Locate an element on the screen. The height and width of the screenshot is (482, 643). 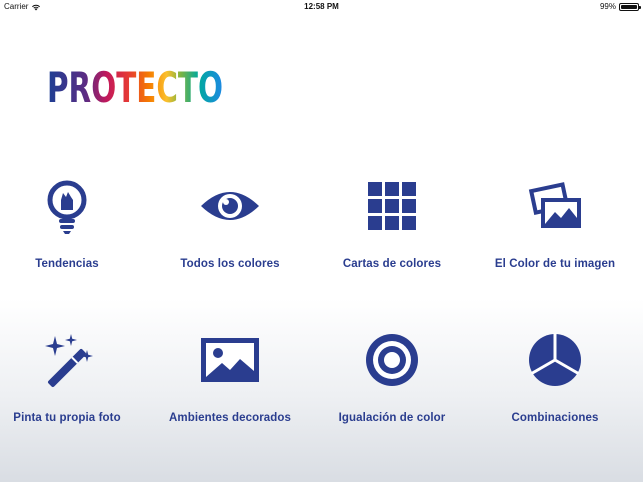
eye-icon is located at coordinates (230, 206).